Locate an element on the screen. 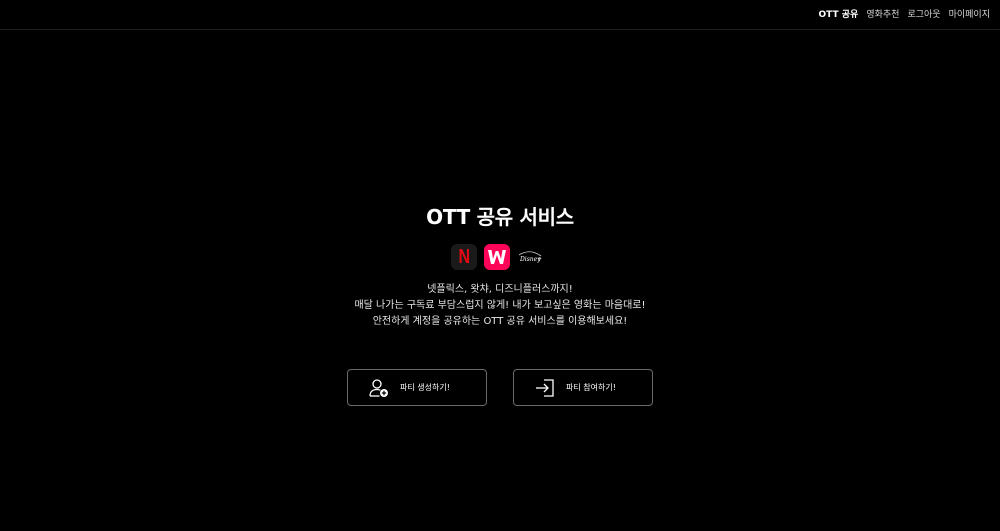 Image resolution: width=1000 pixels, height=531 pixels. nav-movie-recommend: 영화추천 is located at coordinates (882, 15).